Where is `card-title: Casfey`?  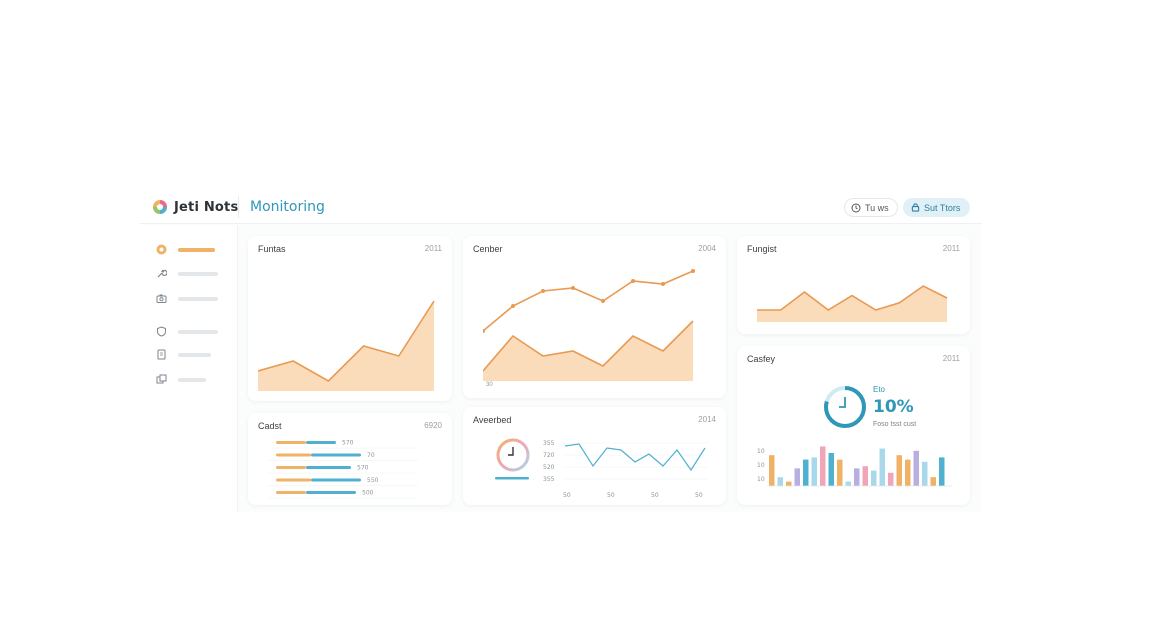 card-title: Casfey is located at coordinates (761, 359).